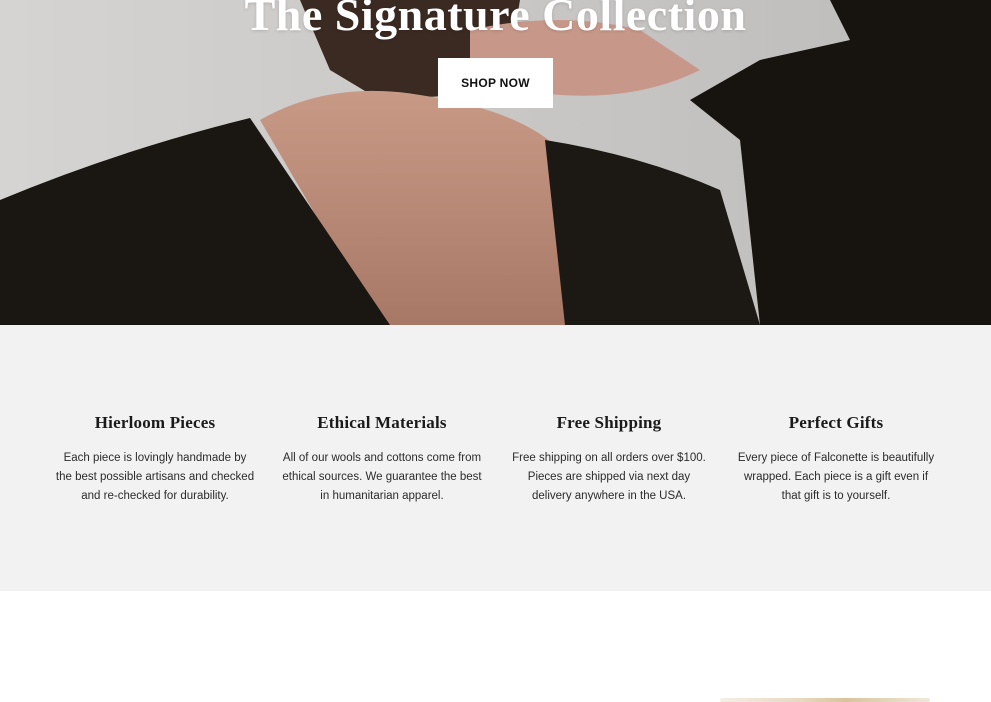  Describe the element at coordinates (609, 422) in the screenshot. I see `feature-title: Free Shipping` at that location.